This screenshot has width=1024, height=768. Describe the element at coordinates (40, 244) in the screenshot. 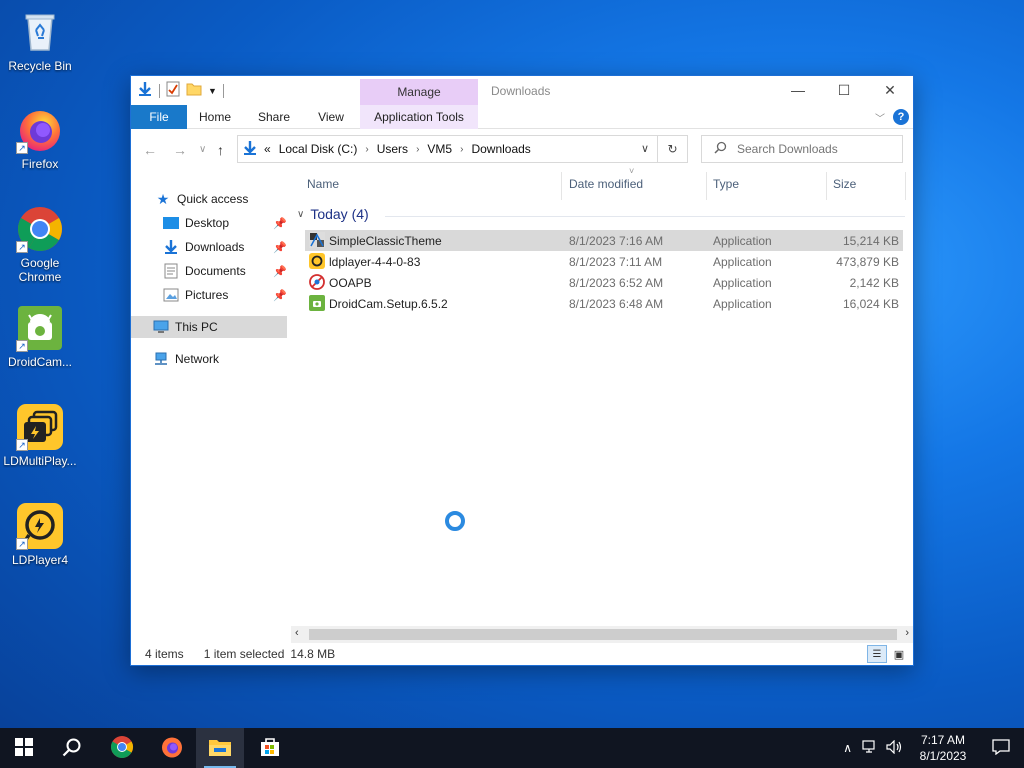

I see `desktop-icon-chrome: ↗ Google Chrome` at that location.